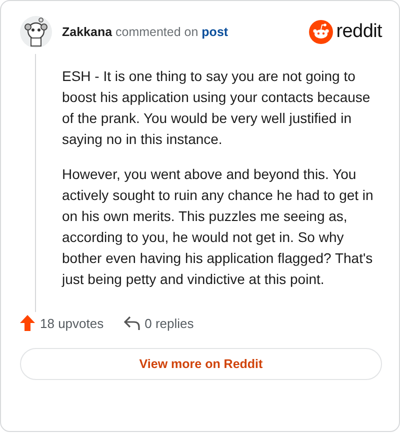 The image size is (400, 436). I want to click on comment-byline: Zakkana commented on post, so click(146, 32).